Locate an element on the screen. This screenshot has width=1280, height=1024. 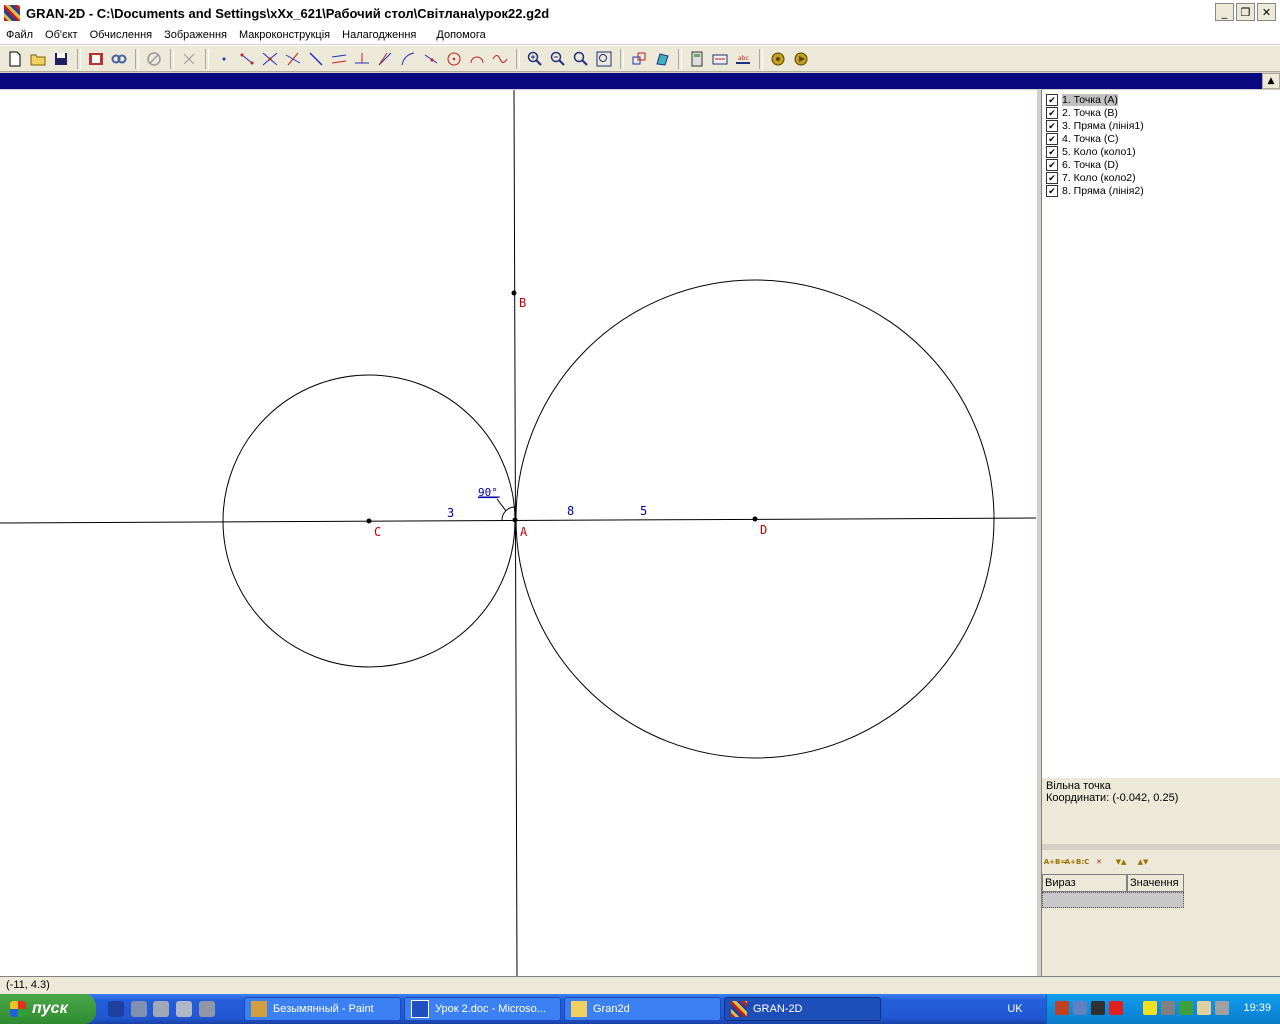
expression-toolbar: A+B= A+B:C ✕ ▼▲ ▲▼ is located at coordinates (1161, 862).